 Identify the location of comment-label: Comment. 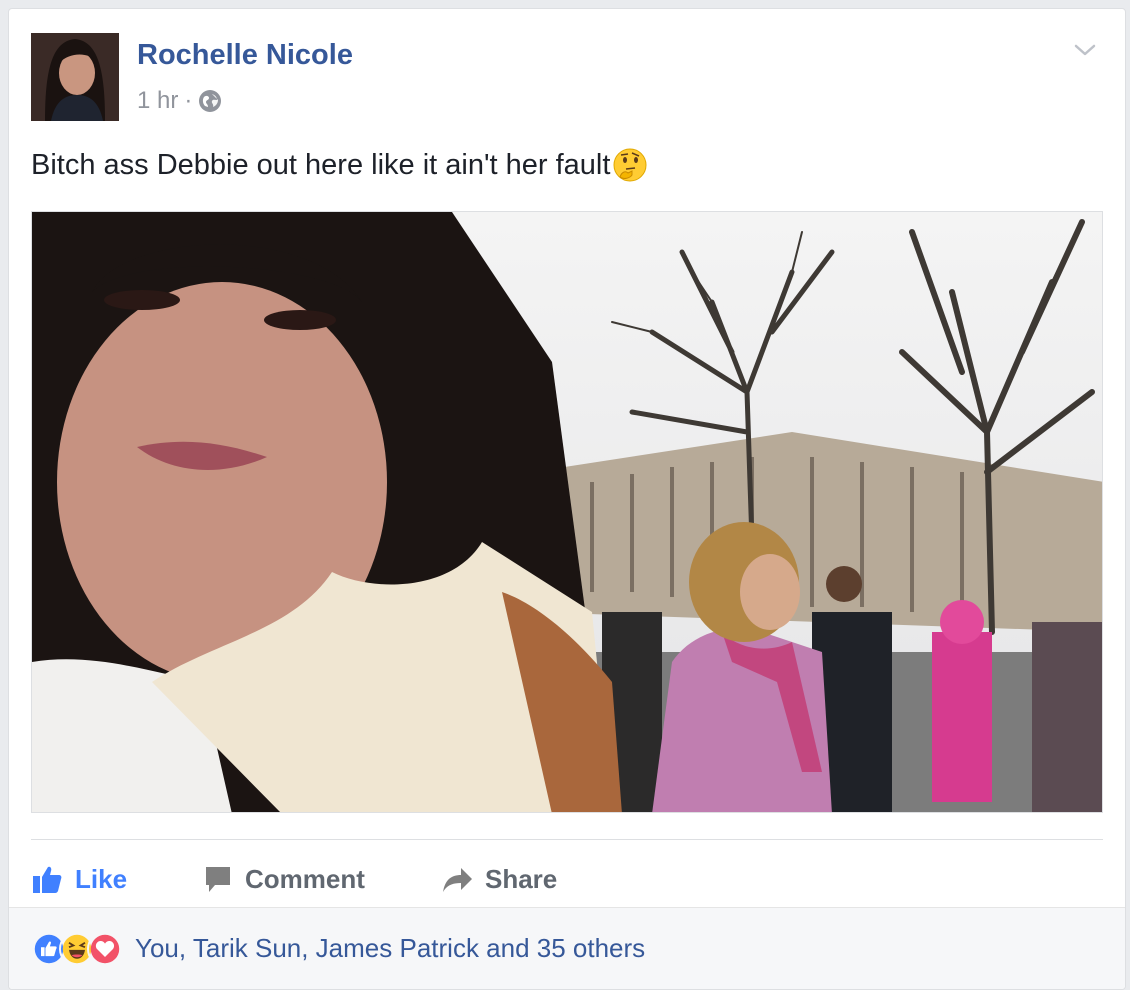
(305, 878).